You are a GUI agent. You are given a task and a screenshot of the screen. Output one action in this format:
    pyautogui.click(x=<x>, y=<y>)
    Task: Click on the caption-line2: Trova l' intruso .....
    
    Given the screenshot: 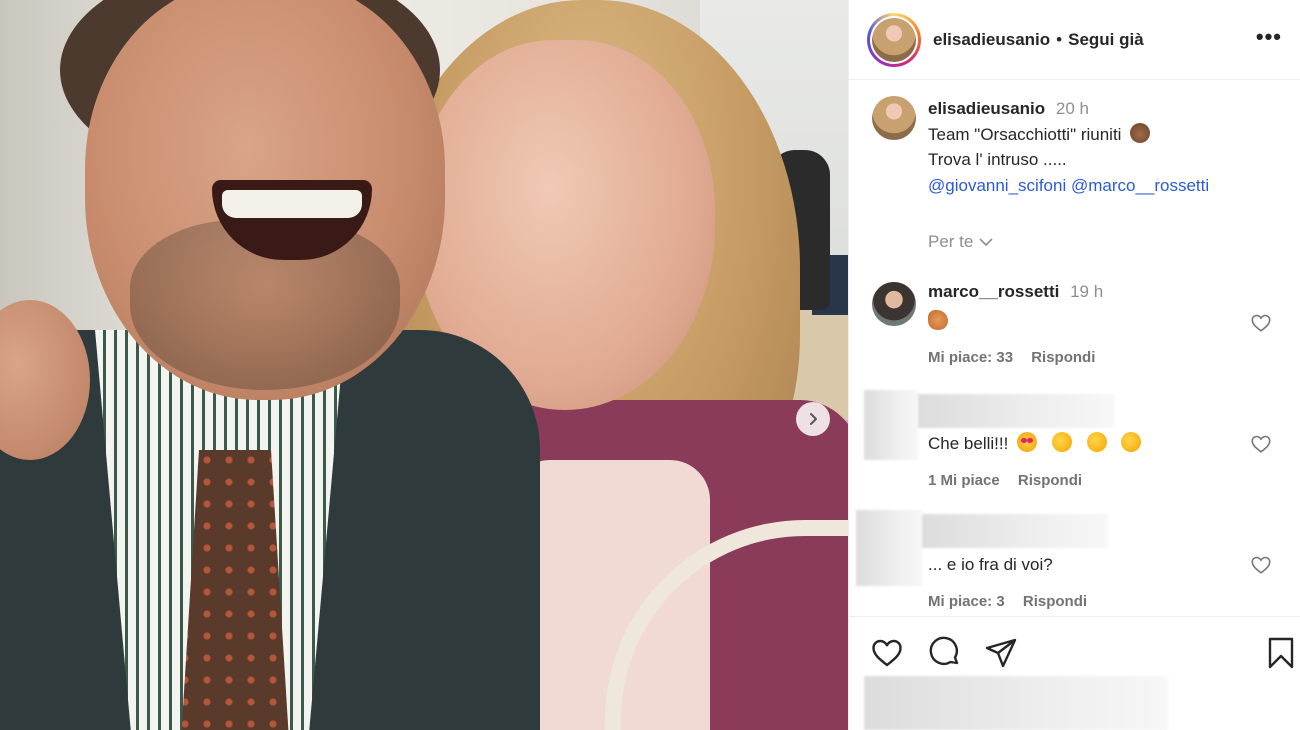 What is the action you would take?
    pyautogui.click(x=997, y=159)
    